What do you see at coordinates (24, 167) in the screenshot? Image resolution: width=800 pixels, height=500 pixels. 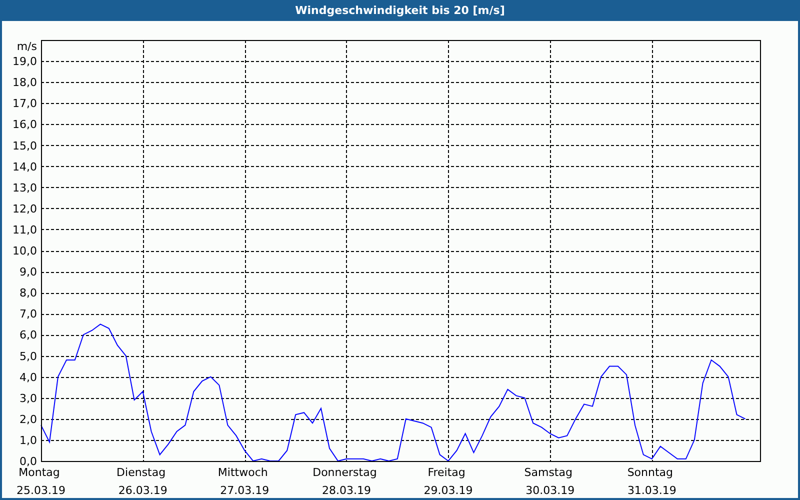 I see `y-tick-label: 14,0` at bounding box center [24, 167].